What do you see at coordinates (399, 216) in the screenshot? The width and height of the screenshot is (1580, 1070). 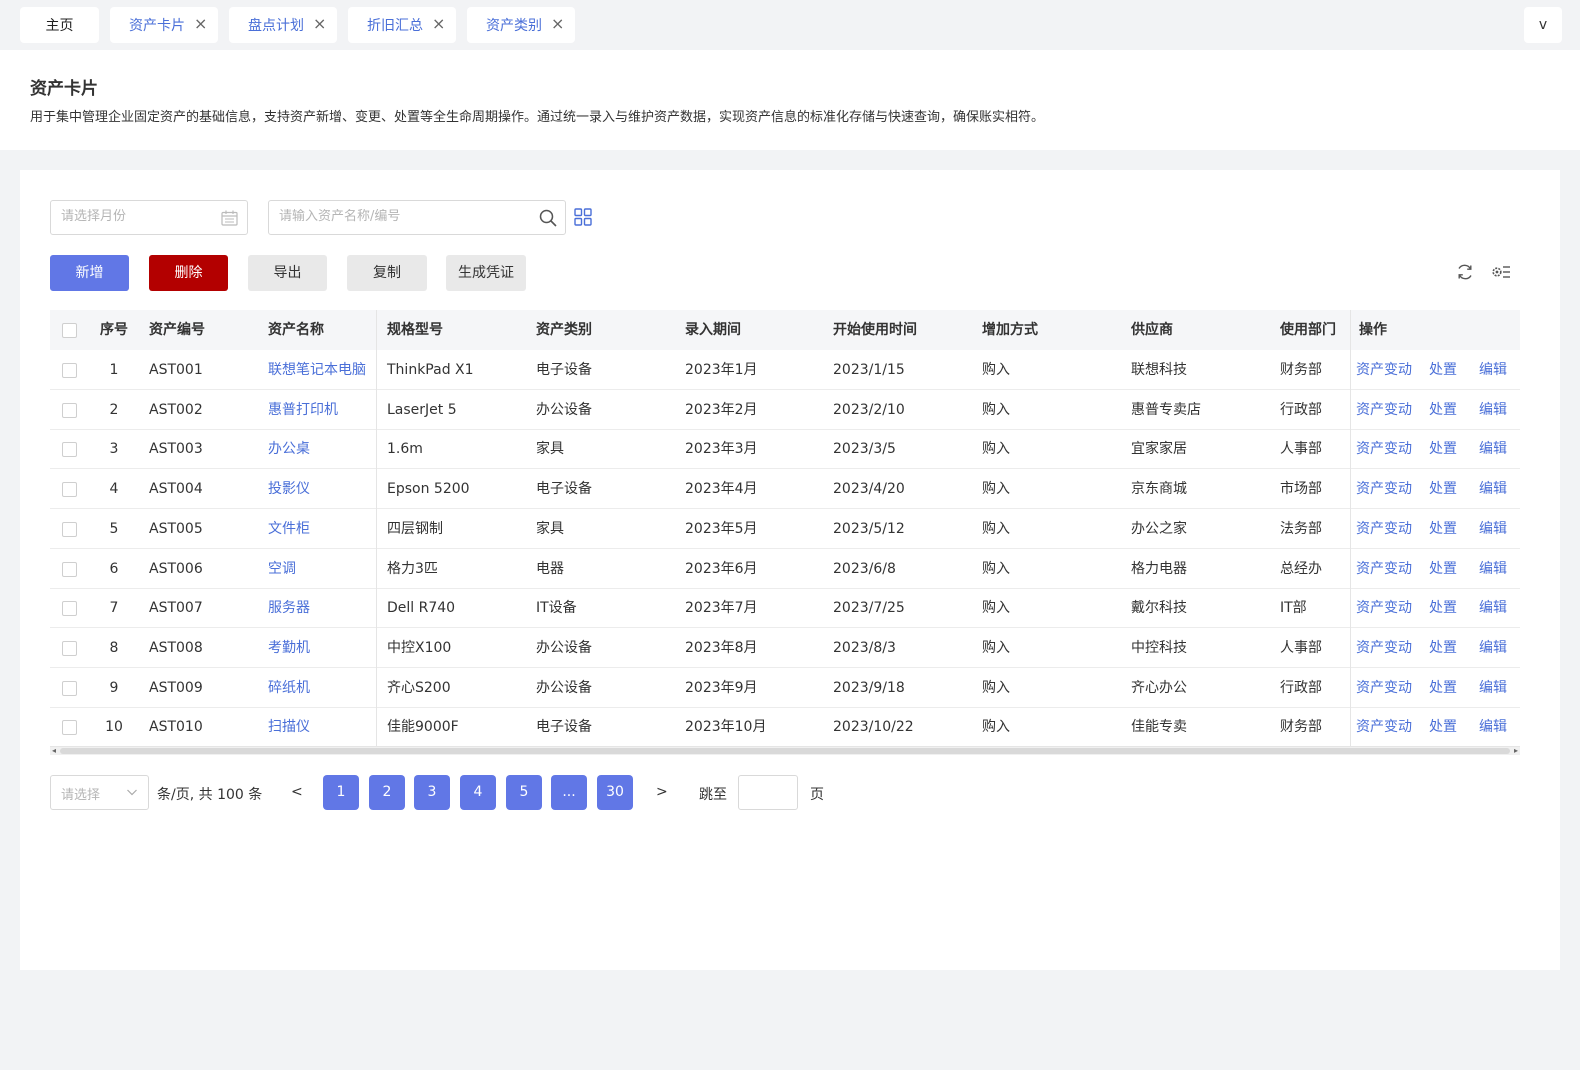 I see `search-input` at bounding box center [399, 216].